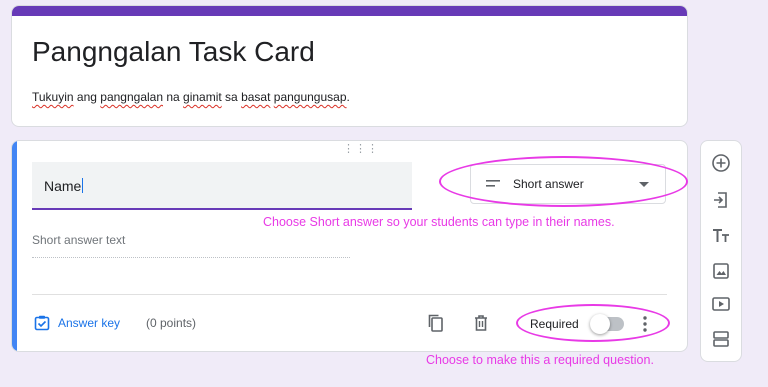  I want to click on theme-color-bar, so click(349, 11).